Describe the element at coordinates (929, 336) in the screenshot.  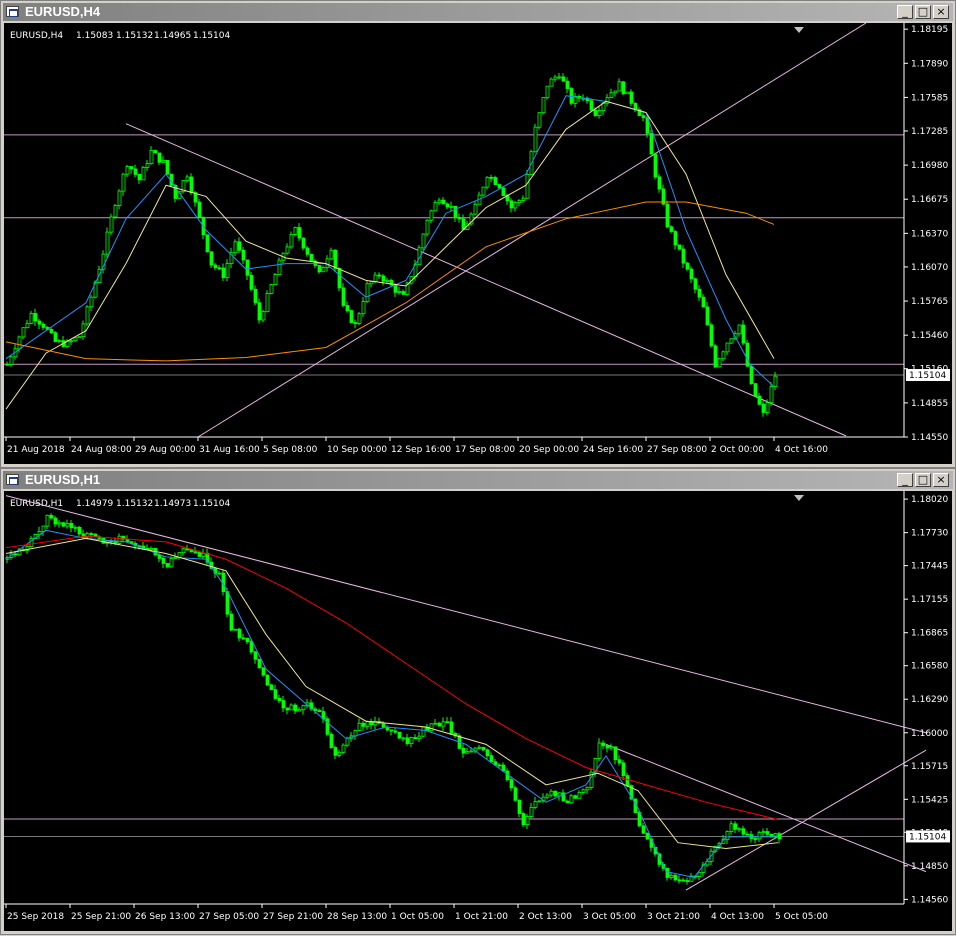
I see `price-tick-label: 1.15460` at that location.